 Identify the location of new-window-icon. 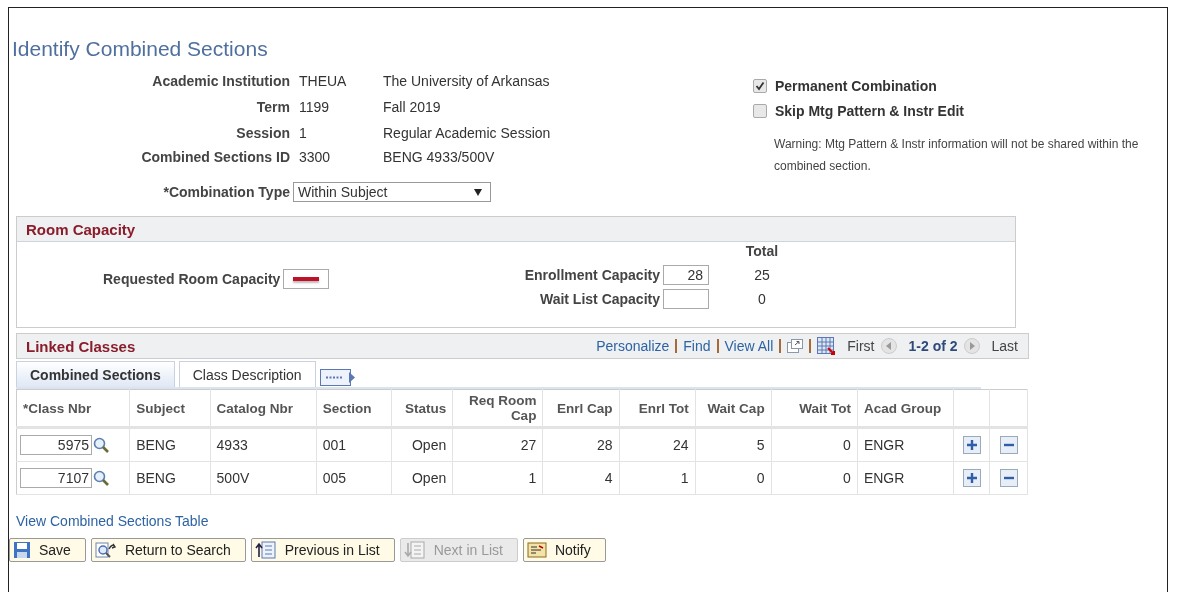
(795, 346).